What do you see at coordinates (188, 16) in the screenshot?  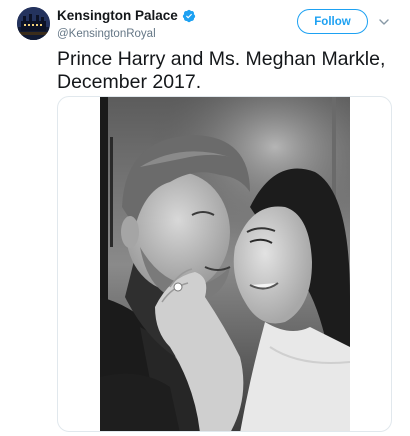 I see `verified-badge-icon` at bounding box center [188, 16].